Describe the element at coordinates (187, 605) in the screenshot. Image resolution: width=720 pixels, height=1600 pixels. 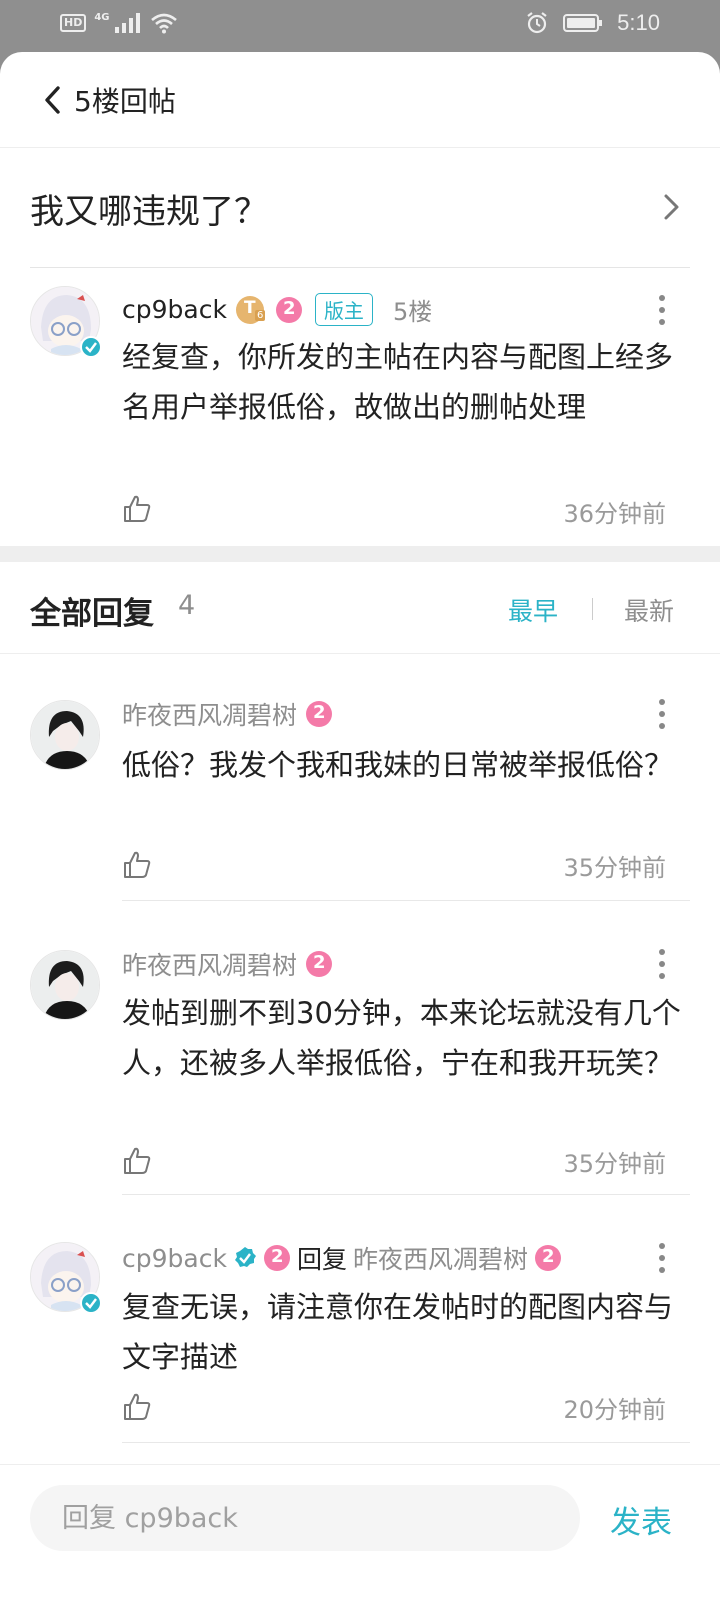
I see `replies-count: 4` at that location.